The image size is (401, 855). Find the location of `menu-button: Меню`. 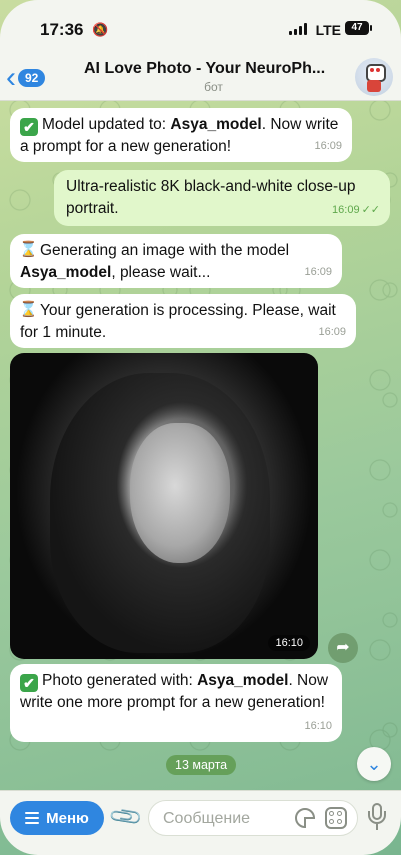

menu-button: Меню is located at coordinates (57, 818).